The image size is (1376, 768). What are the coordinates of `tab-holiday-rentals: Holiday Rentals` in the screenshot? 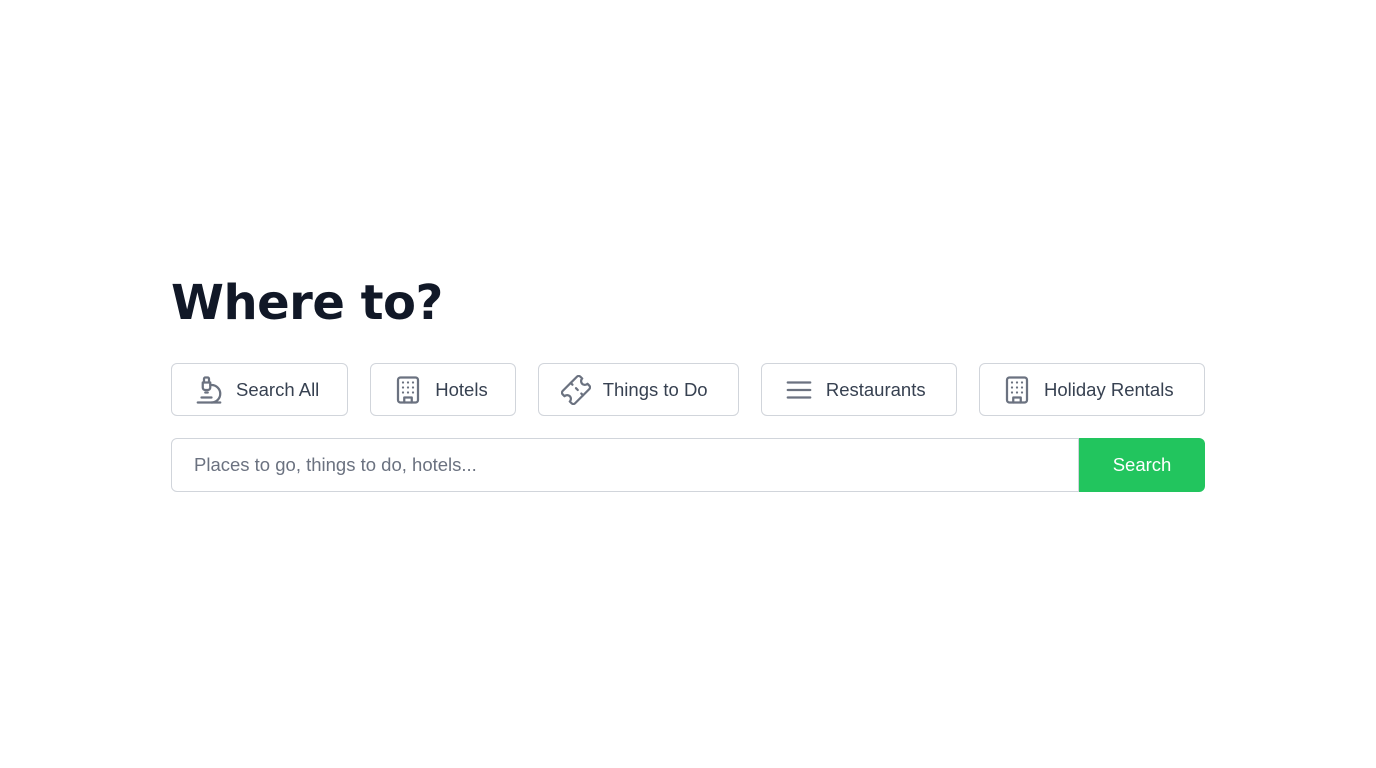 It's located at (1092, 389).